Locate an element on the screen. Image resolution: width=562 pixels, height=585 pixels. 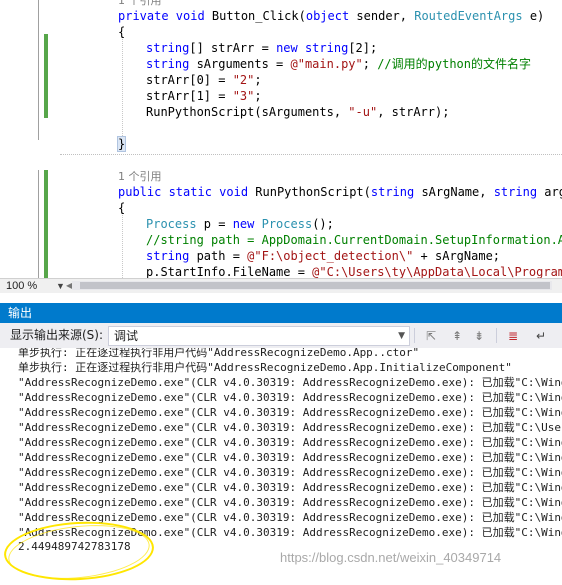
code-token: strArr[1] = is located at coordinates (189, 96).